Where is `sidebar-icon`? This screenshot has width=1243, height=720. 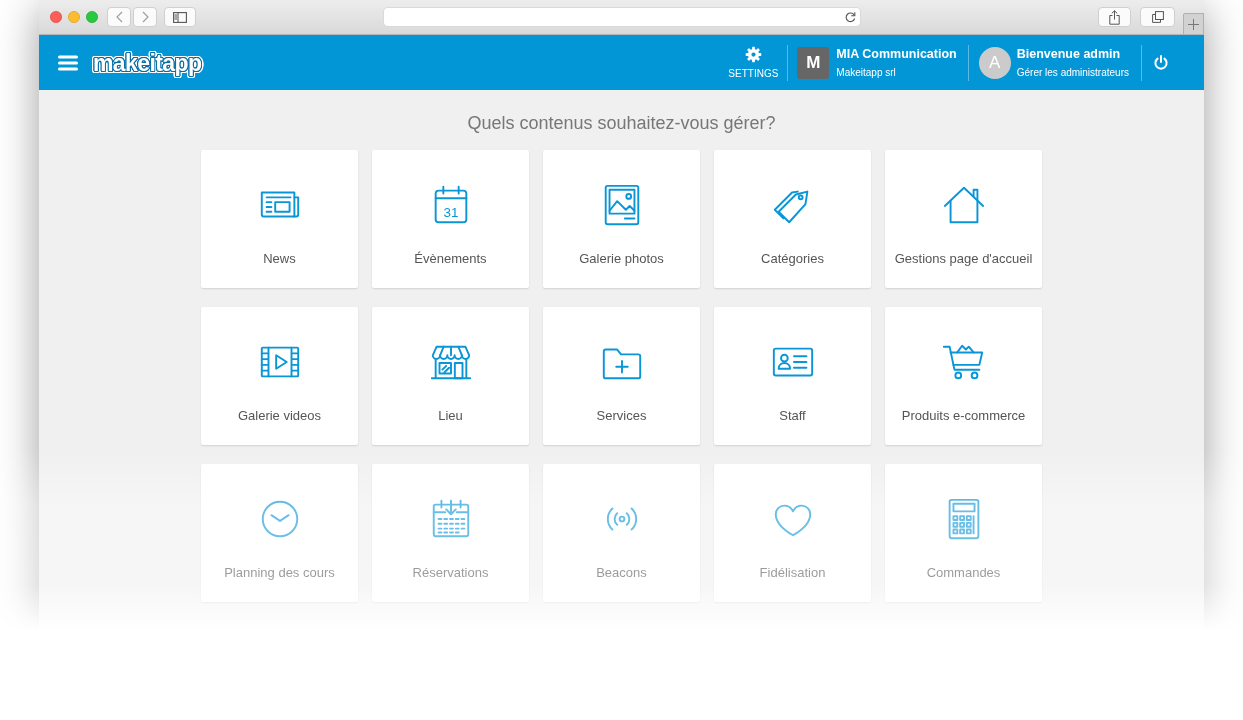 sidebar-icon is located at coordinates (180, 17).